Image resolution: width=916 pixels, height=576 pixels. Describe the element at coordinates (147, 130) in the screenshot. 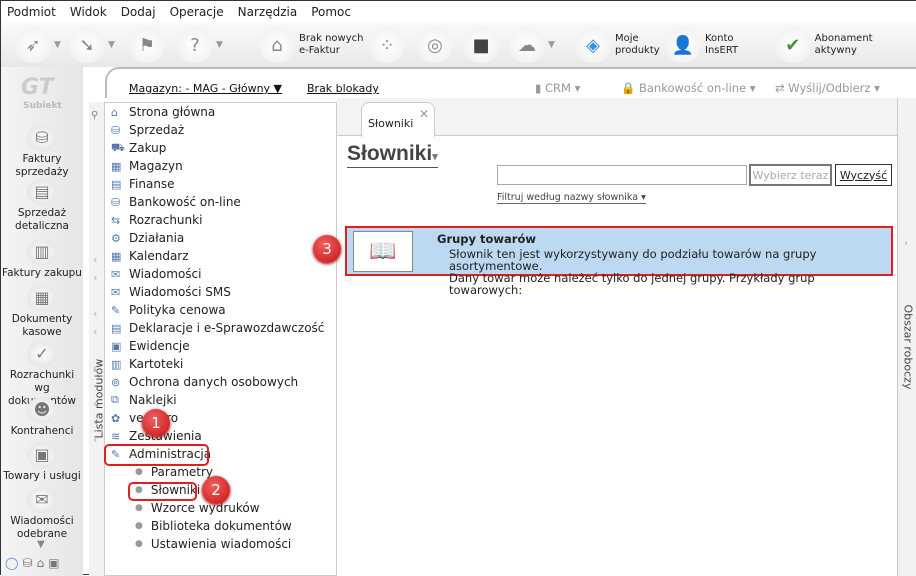

I see `module-item: ⛁ Sprzedaż` at that location.